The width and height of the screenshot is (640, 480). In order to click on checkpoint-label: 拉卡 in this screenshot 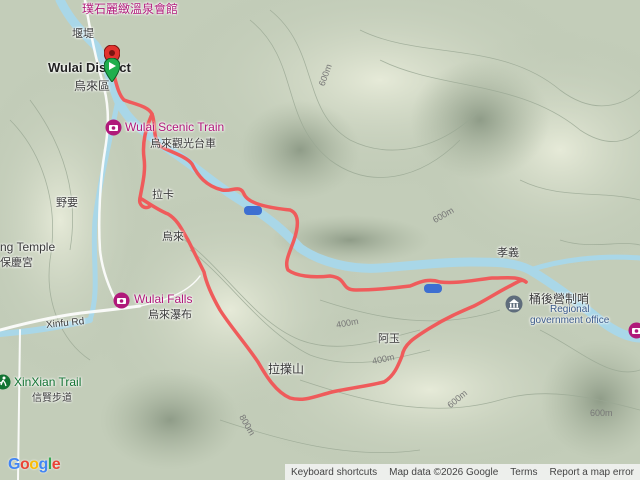, I will do `click(163, 195)`.